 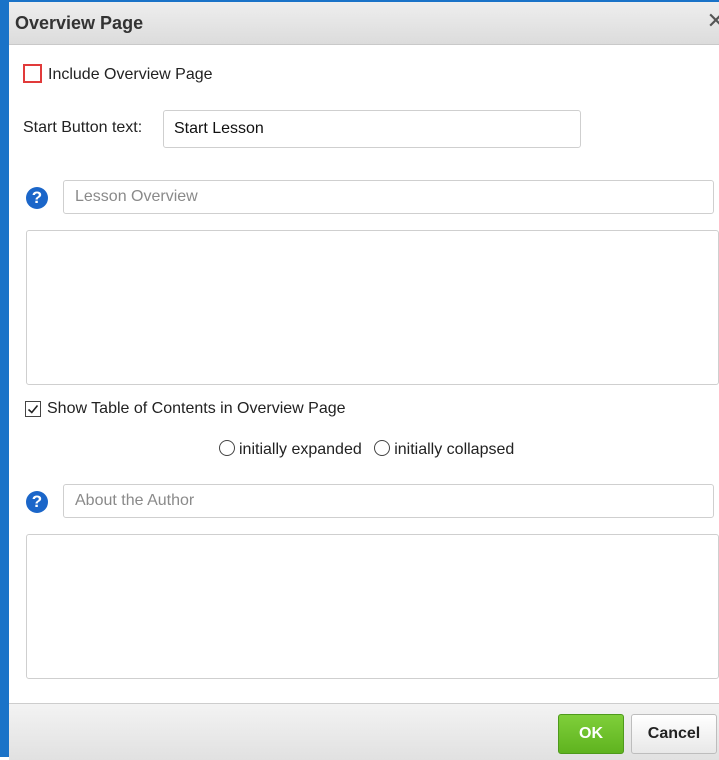 What do you see at coordinates (364, 23) in the screenshot?
I see `dialog-titlebar: Overview Page ✕` at bounding box center [364, 23].